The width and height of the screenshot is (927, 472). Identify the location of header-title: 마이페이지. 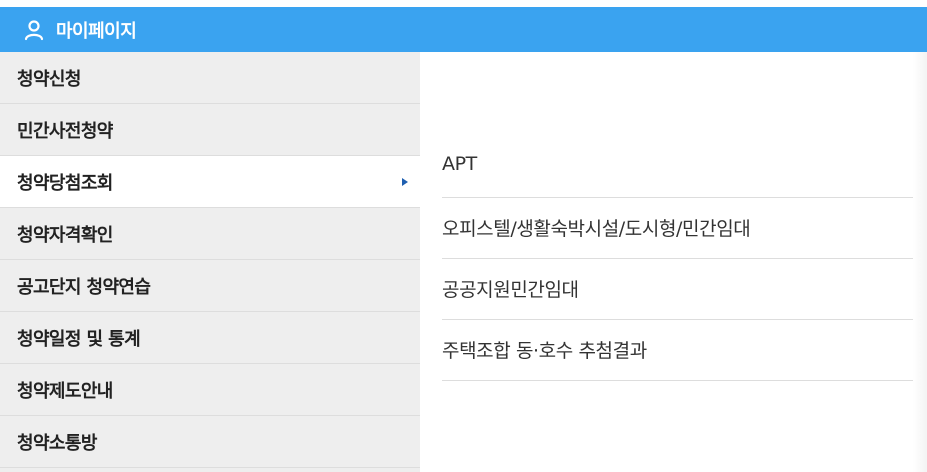
(96, 31).